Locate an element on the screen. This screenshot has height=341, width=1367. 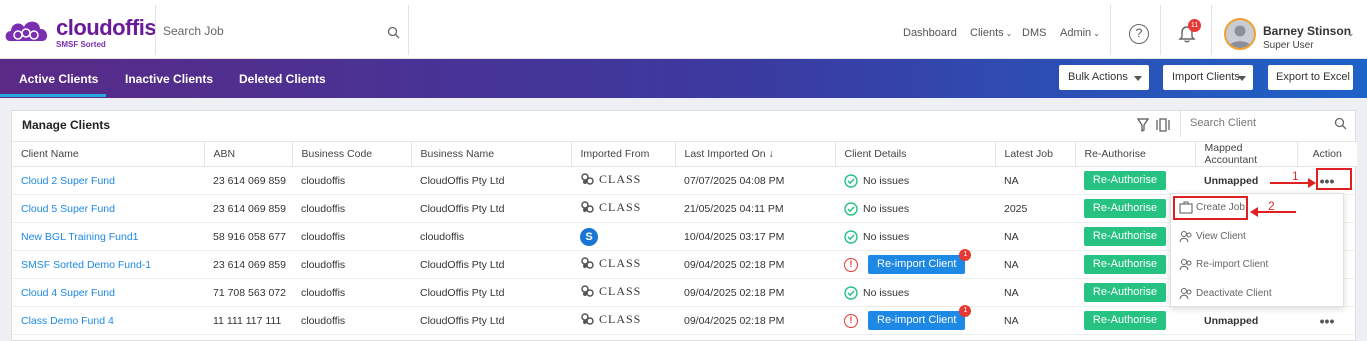
brand-logo: cloudoffis SMSF Sorted is located at coordinates (80, 32).